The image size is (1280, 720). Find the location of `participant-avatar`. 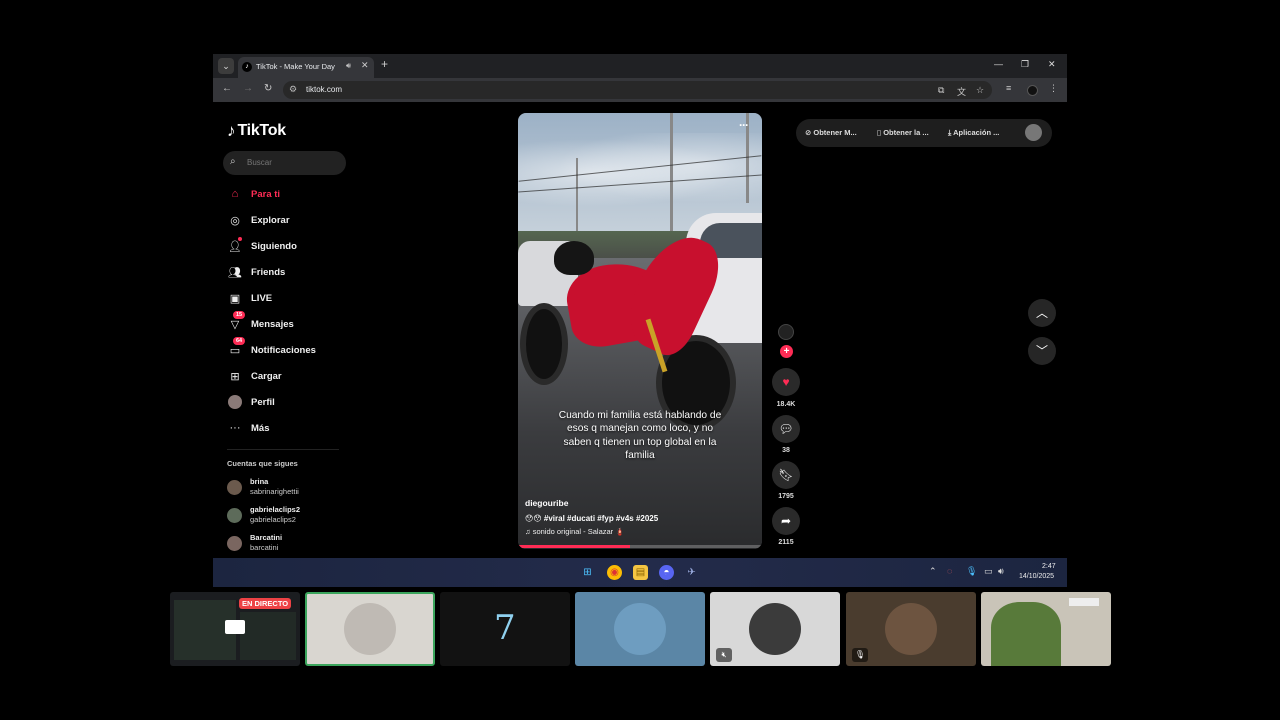

participant-avatar is located at coordinates (775, 629).